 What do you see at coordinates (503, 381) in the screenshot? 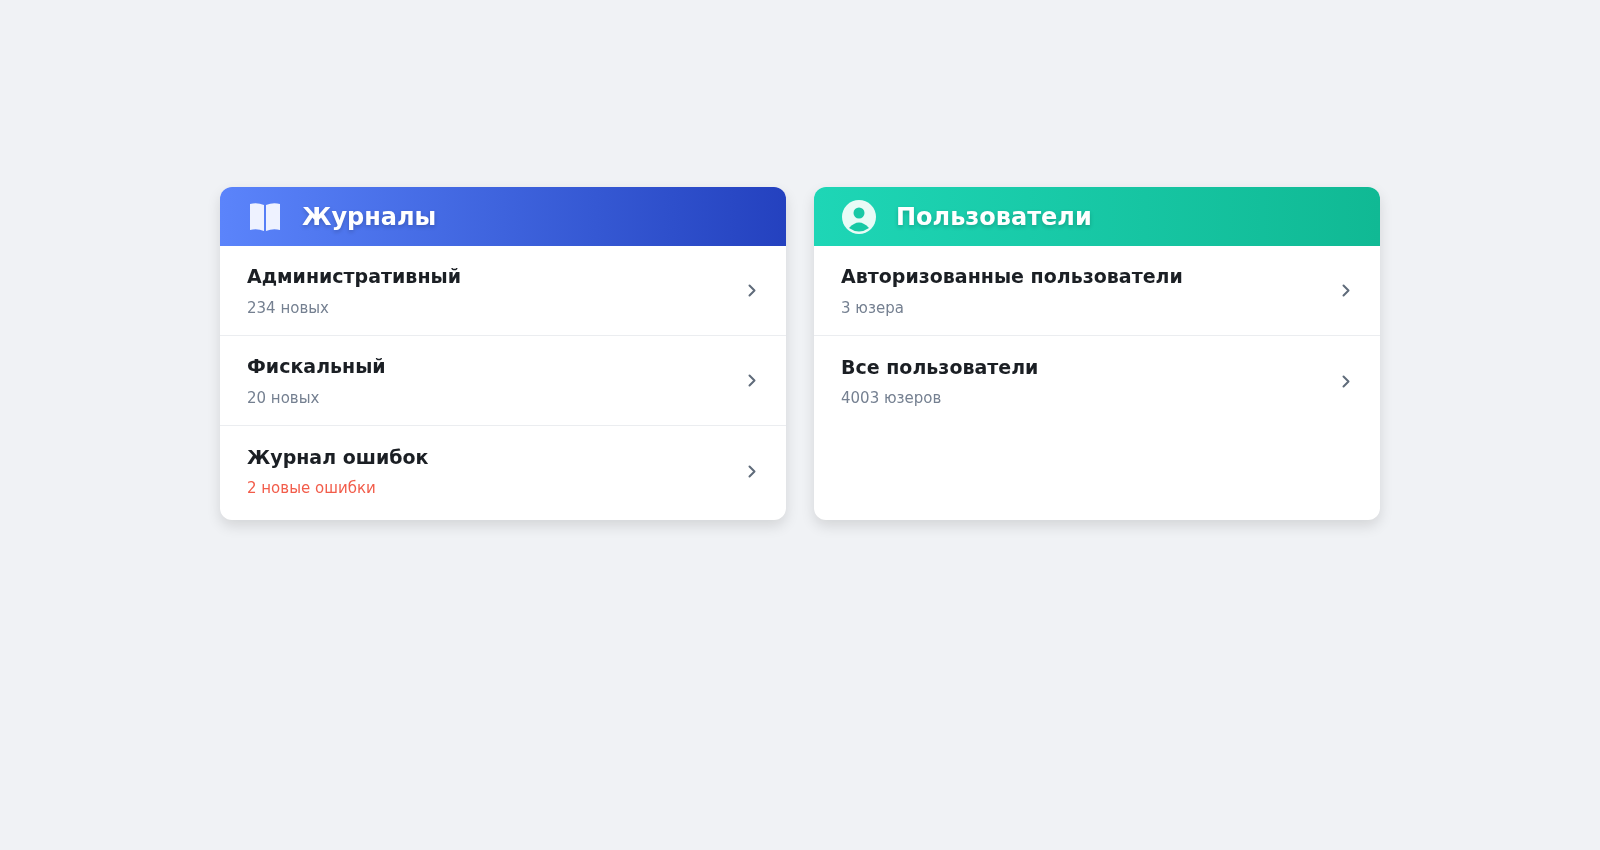
I see `list-item: Фискальный 20 новых` at bounding box center [503, 381].